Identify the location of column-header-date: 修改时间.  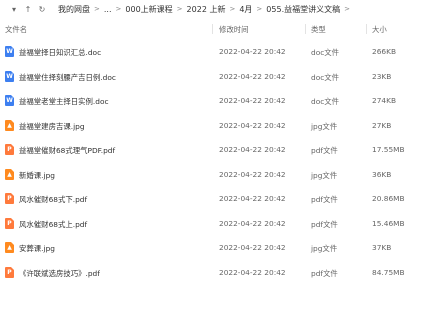
(234, 29).